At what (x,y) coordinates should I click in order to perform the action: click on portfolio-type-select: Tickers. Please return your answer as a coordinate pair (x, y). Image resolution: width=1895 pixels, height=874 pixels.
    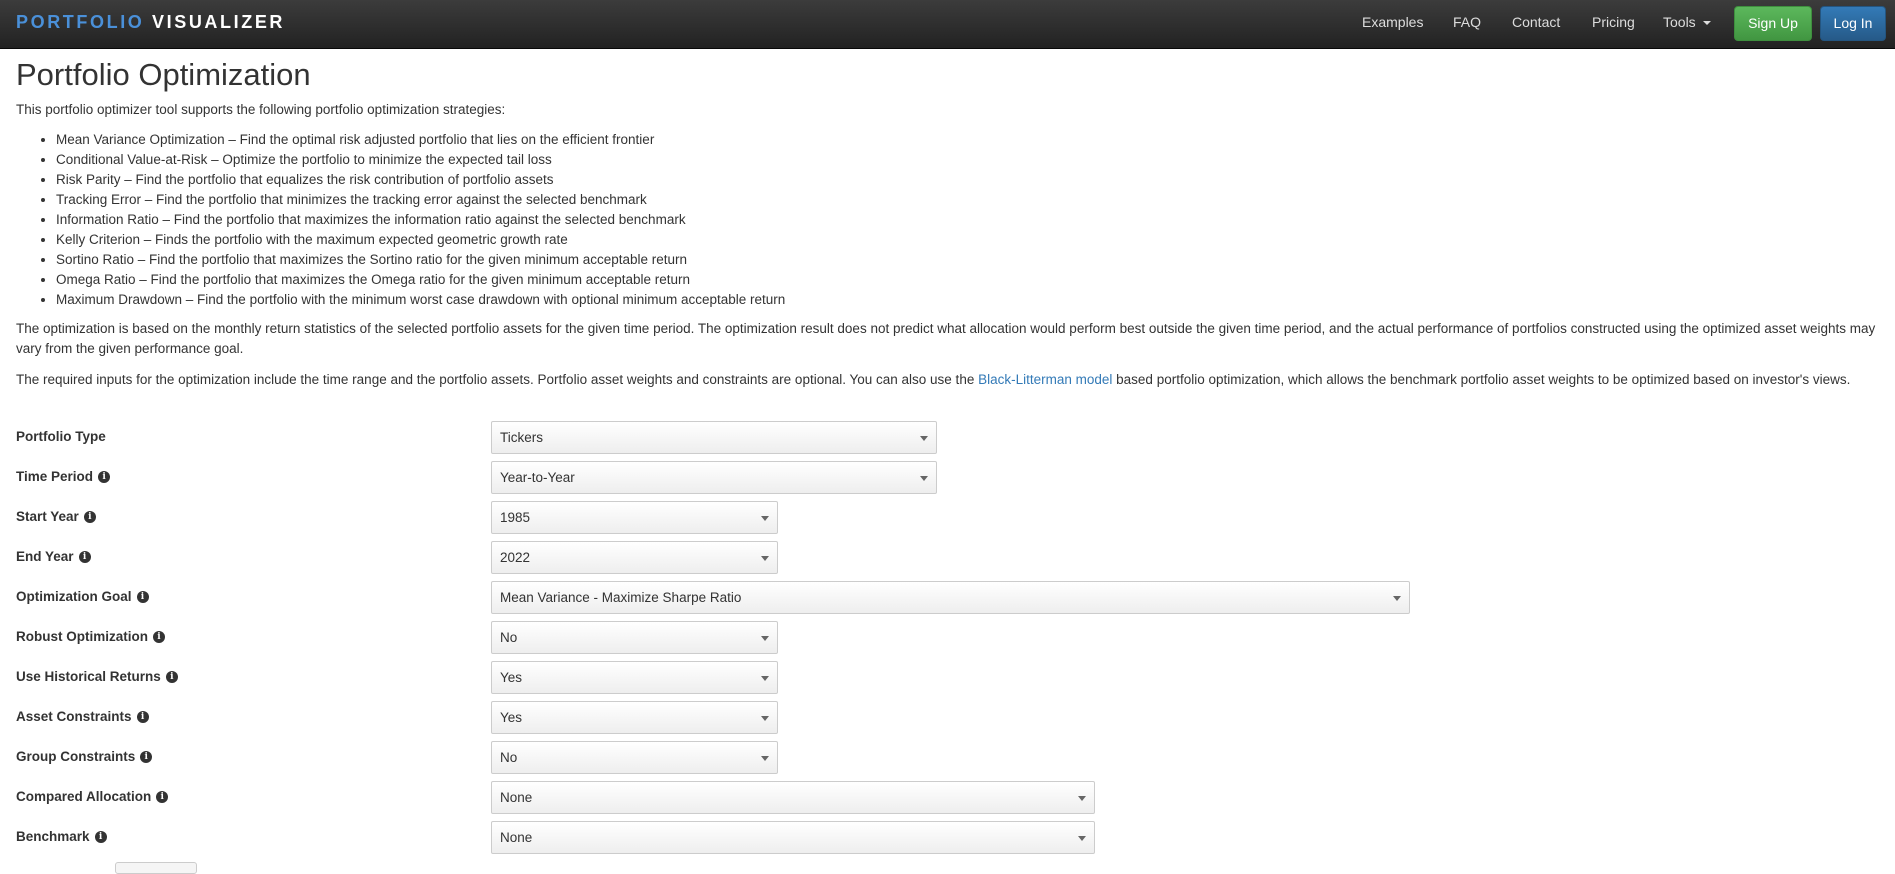
    Looking at the image, I should click on (714, 437).